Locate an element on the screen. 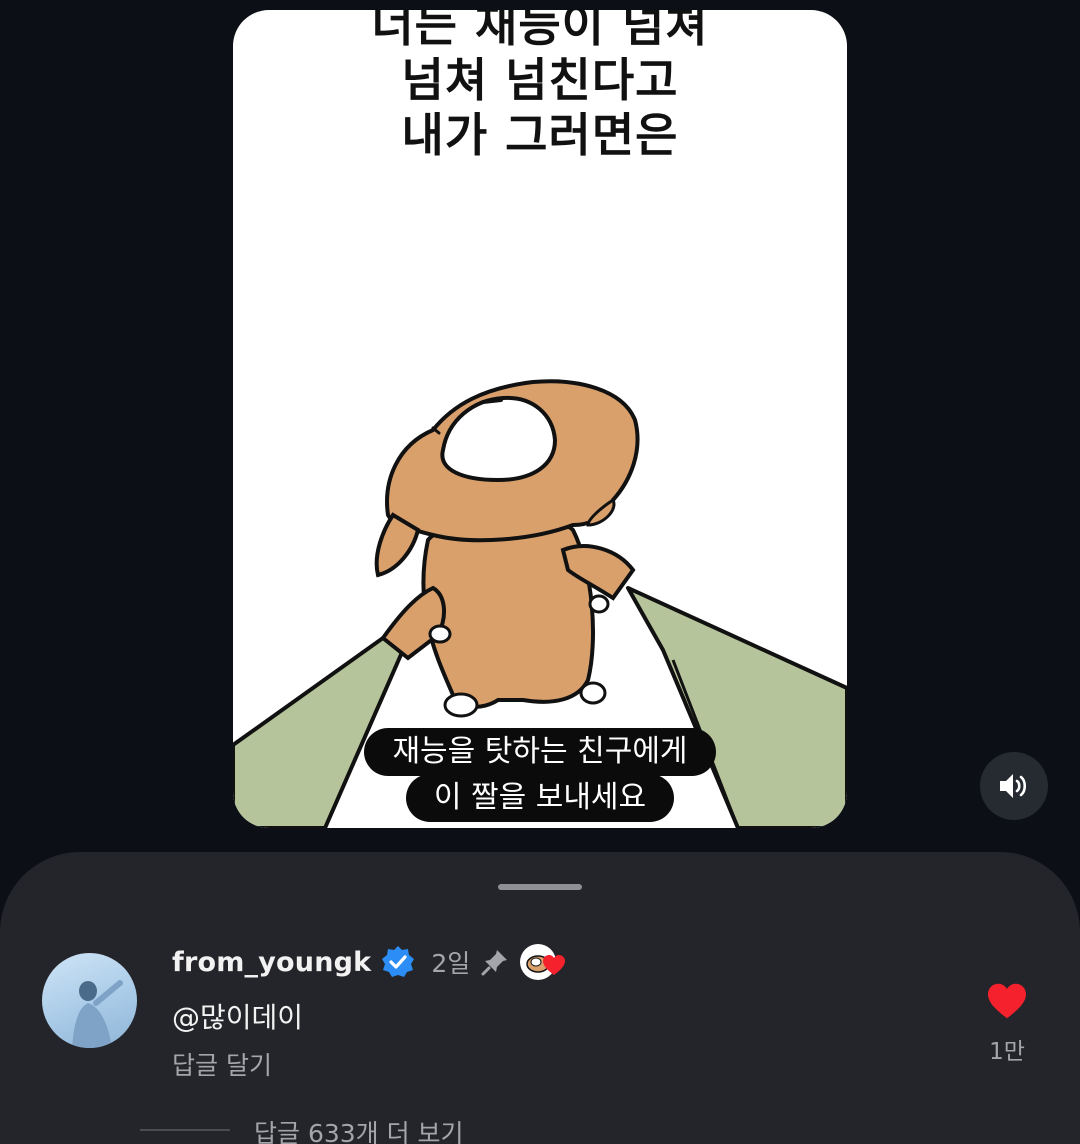 Image resolution: width=1080 pixels, height=1144 pixels. avatar is located at coordinates (89, 1000).